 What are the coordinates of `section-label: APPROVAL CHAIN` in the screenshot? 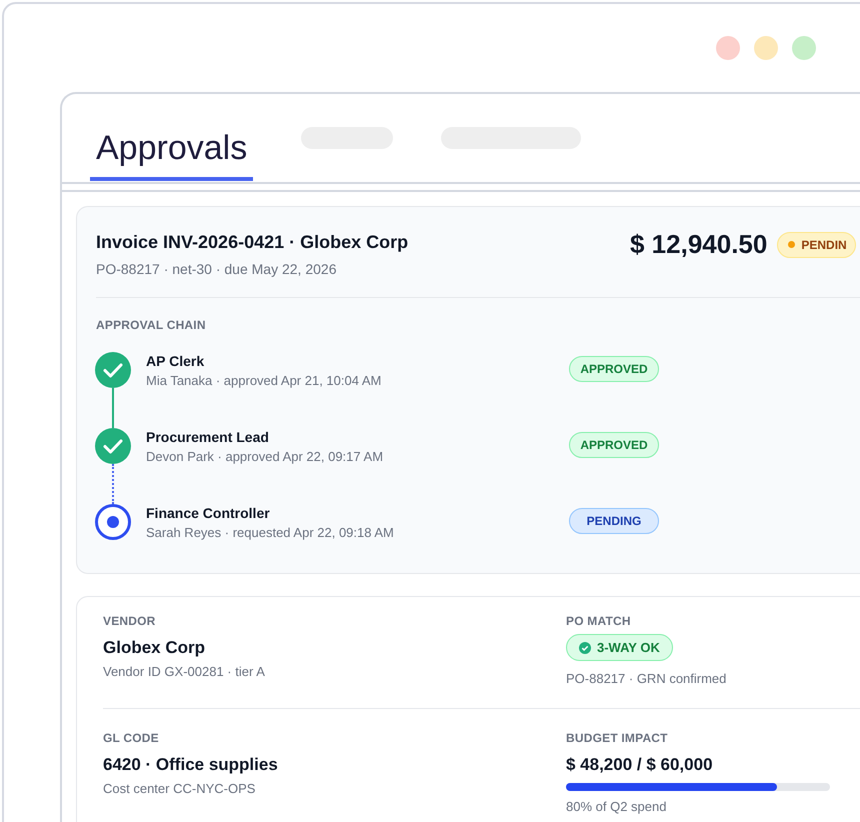 It's located at (151, 325).